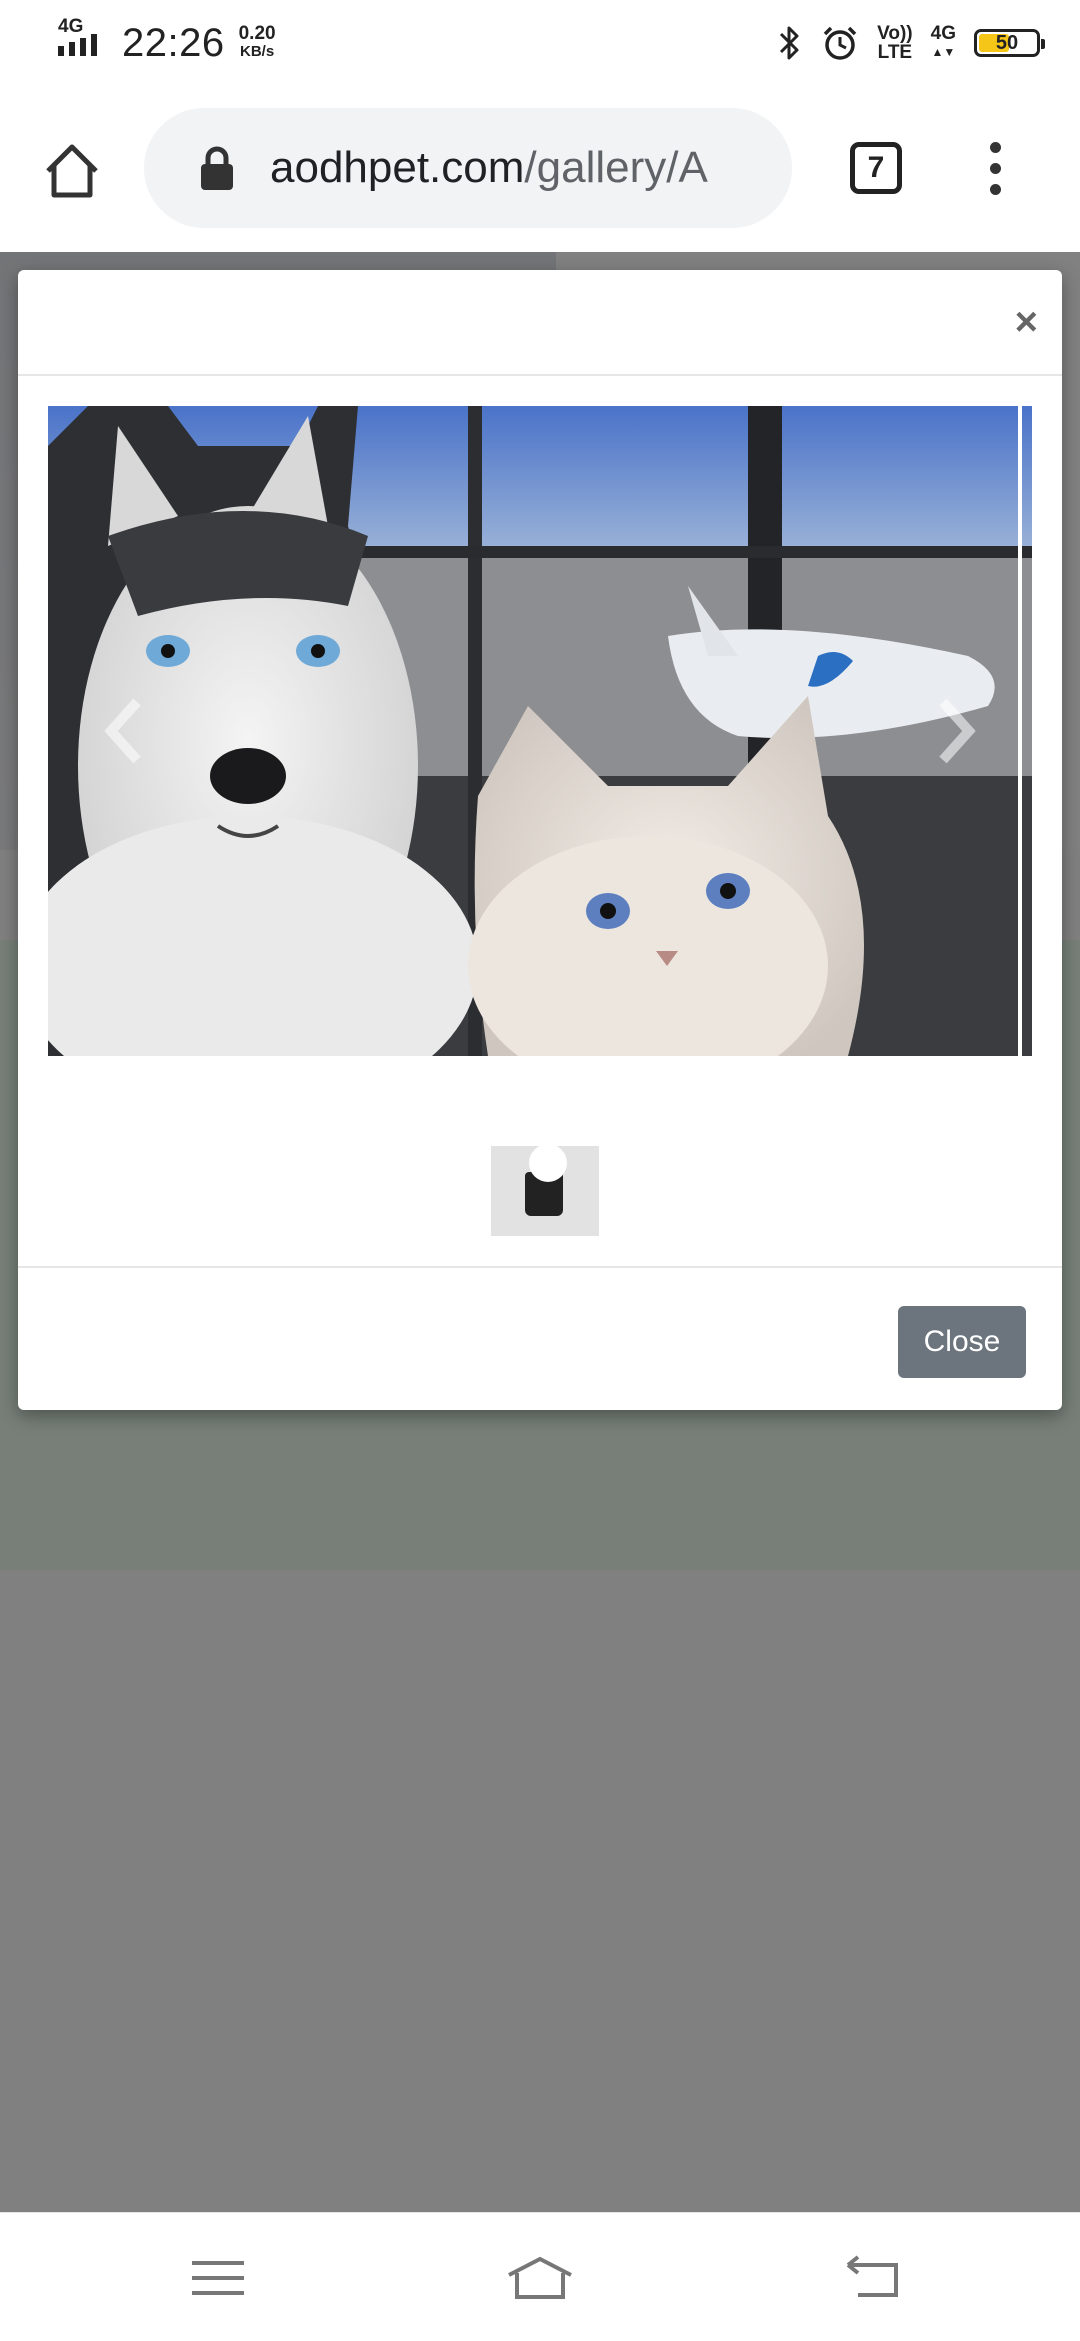 This screenshot has height=2341, width=1080. Describe the element at coordinates (257, 51) in the screenshot. I see `speed-unit: KB/s` at that location.